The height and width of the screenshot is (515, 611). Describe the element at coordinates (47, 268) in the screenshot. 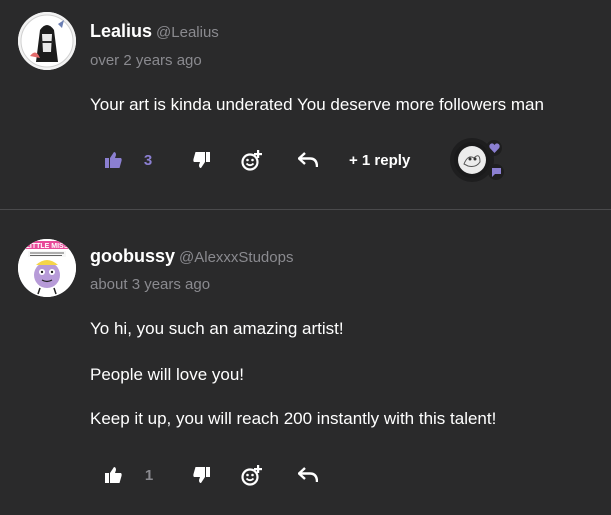

I see `avatar: LITTLE MISS` at that location.